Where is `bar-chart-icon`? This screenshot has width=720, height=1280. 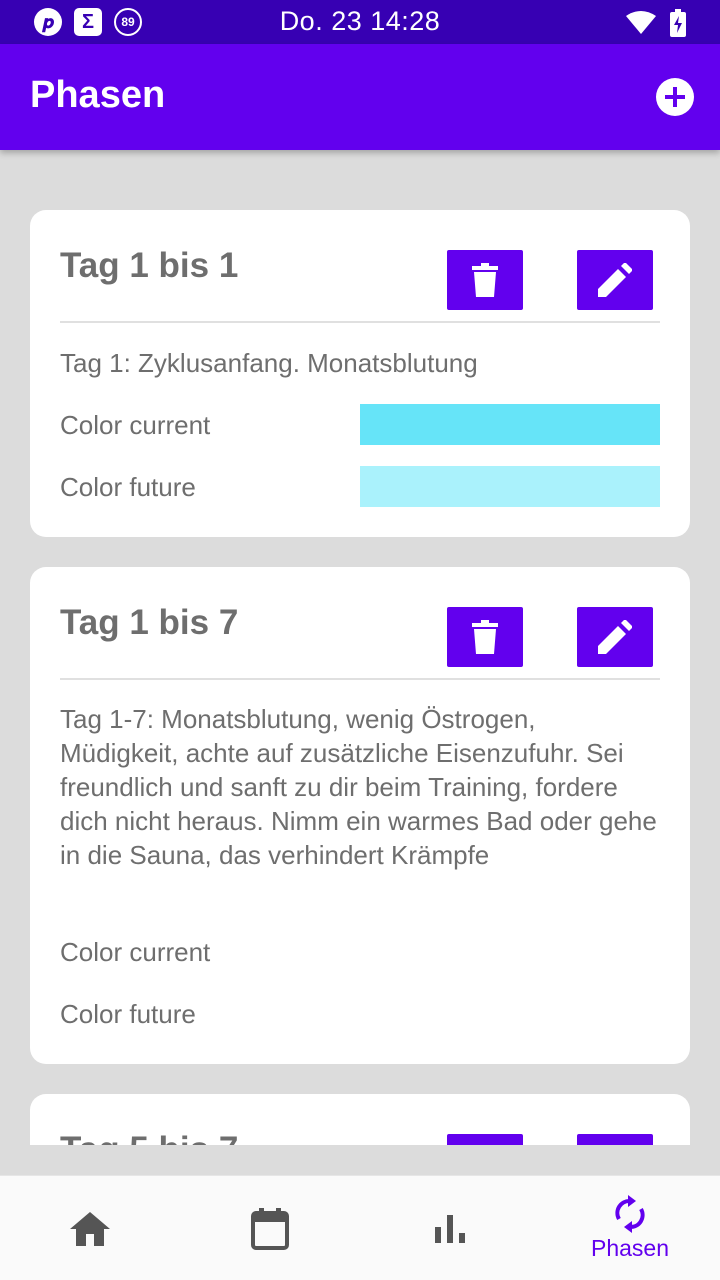
bar-chart-icon is located at coordinates (450, 1228).